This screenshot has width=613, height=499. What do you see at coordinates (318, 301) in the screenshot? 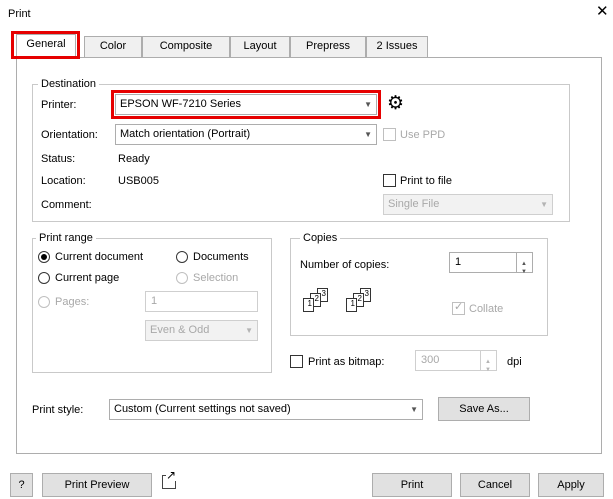
I see `uncollated-pages-icon: 3 2 1` at bounding box center [318, 301].